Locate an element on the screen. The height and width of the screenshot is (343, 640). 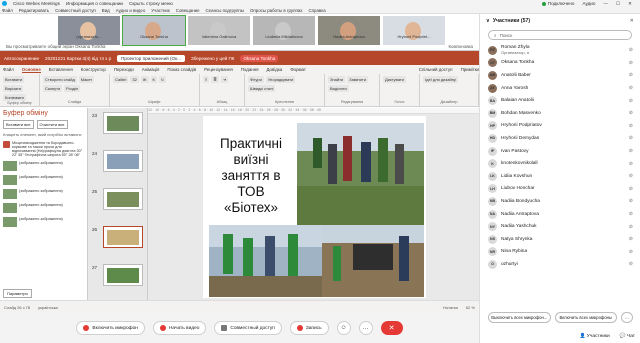
reactions-icon: ☺ is located at coordinates (343, 328).